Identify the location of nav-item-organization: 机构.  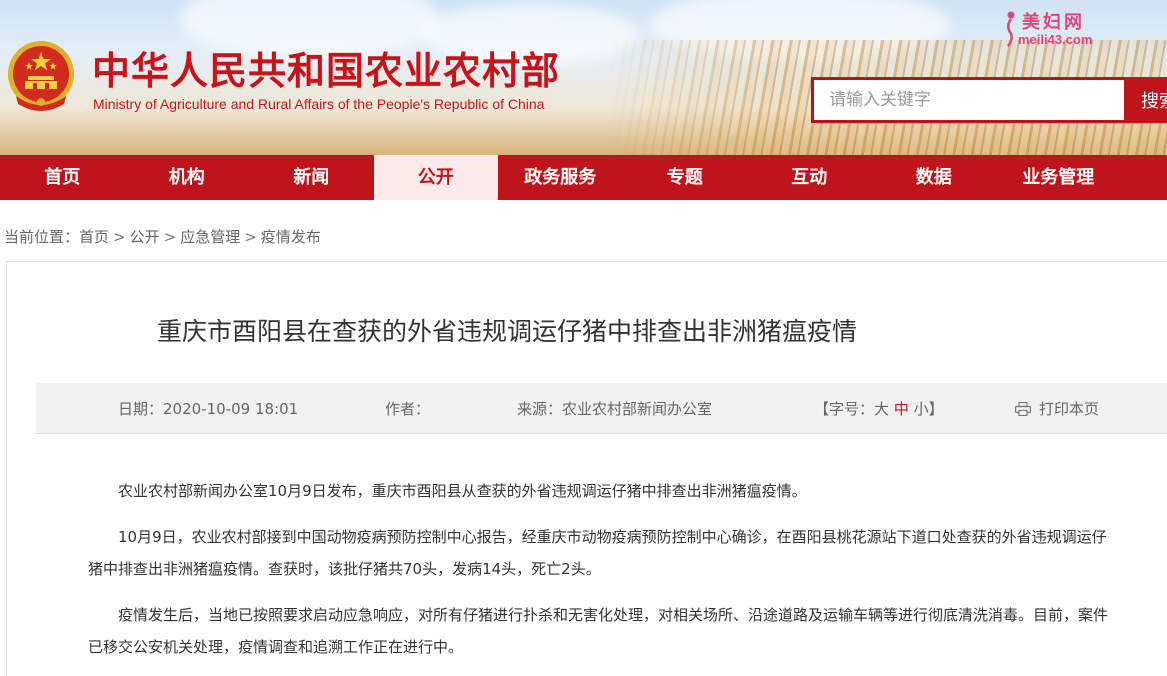
(187, 177).